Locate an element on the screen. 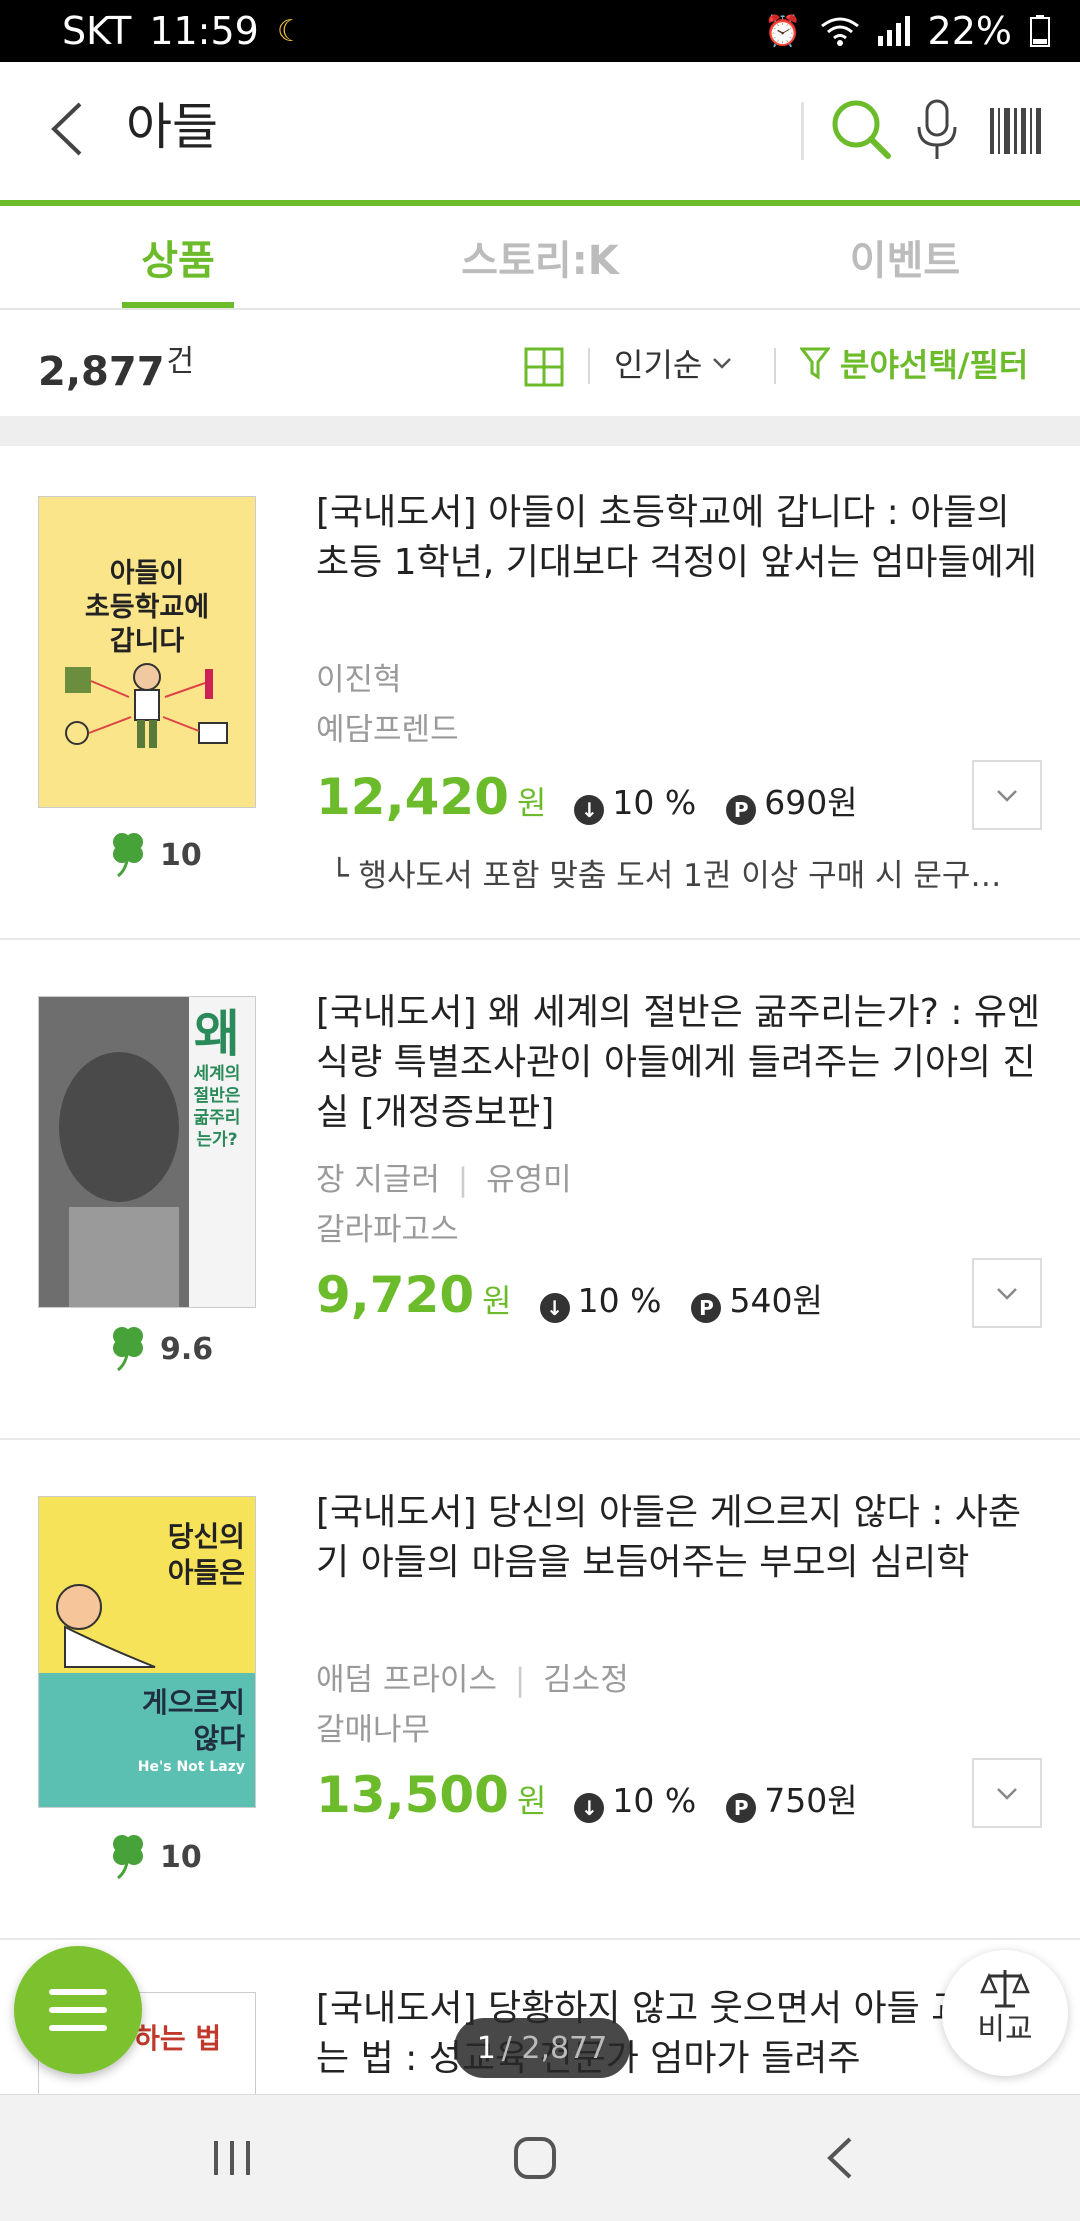 The height and width of the screenshot is (2221, 1080). compare-button: 비교 is located at coordinates (1005, 2013).